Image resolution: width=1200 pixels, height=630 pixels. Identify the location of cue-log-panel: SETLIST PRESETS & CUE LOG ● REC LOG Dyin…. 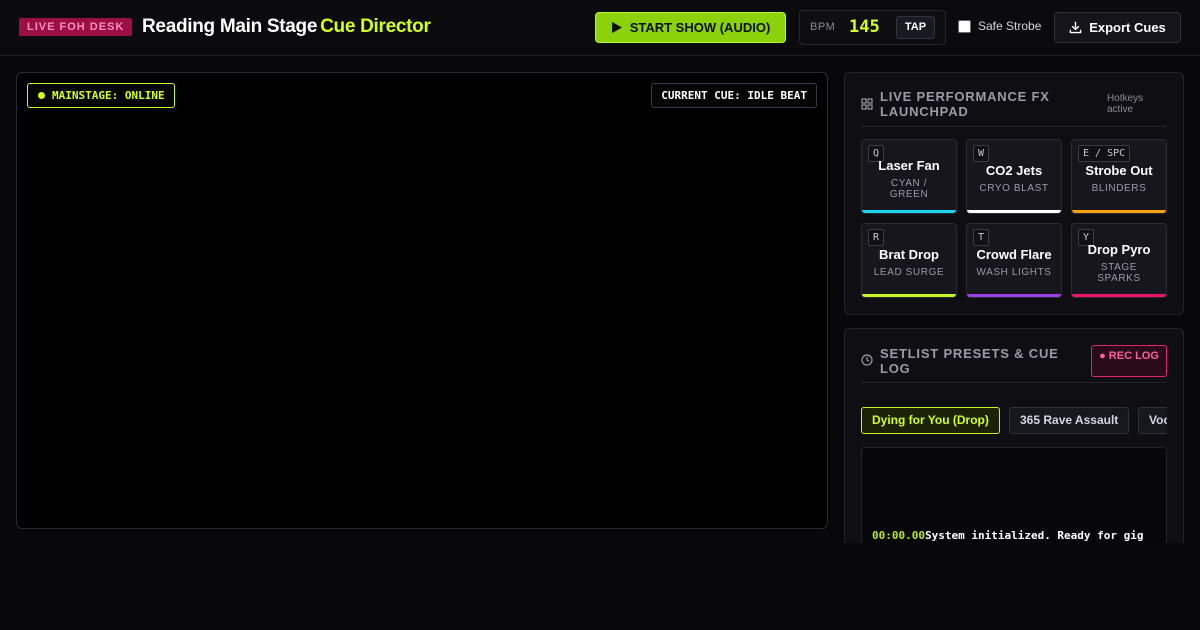
(1014, 457).